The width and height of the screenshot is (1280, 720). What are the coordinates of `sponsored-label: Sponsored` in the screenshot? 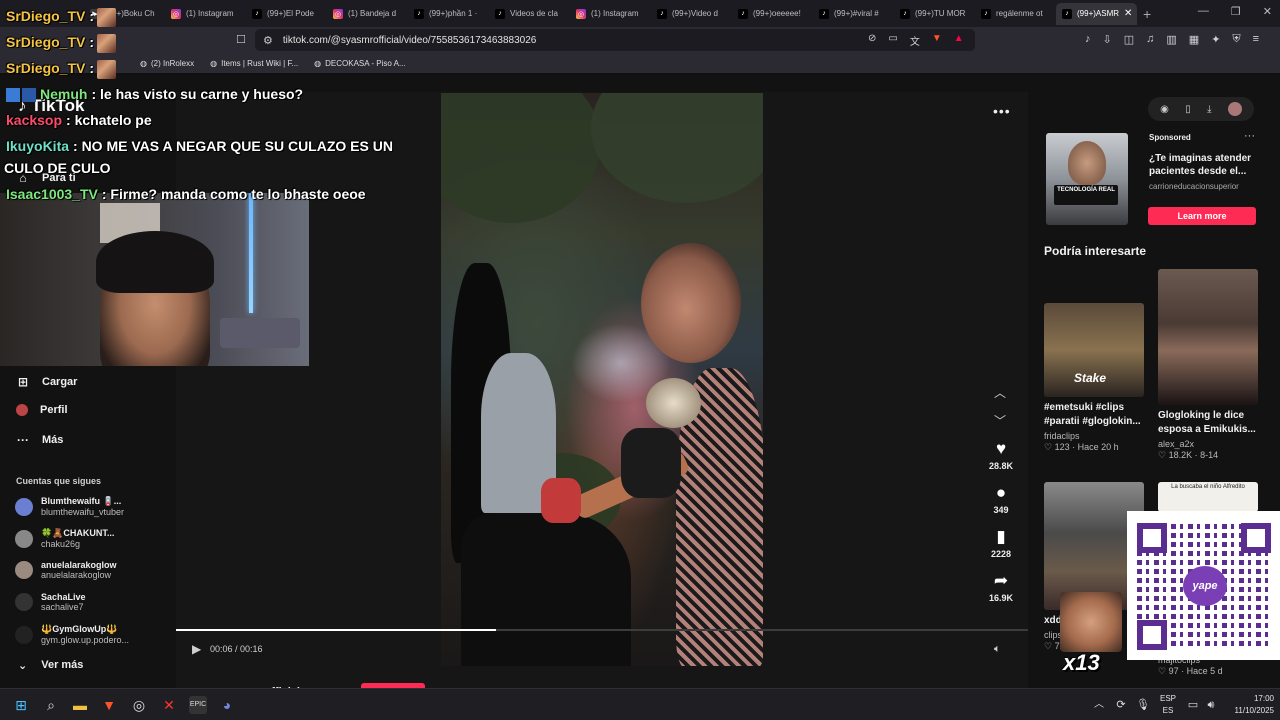 It's located at (1170, 137).